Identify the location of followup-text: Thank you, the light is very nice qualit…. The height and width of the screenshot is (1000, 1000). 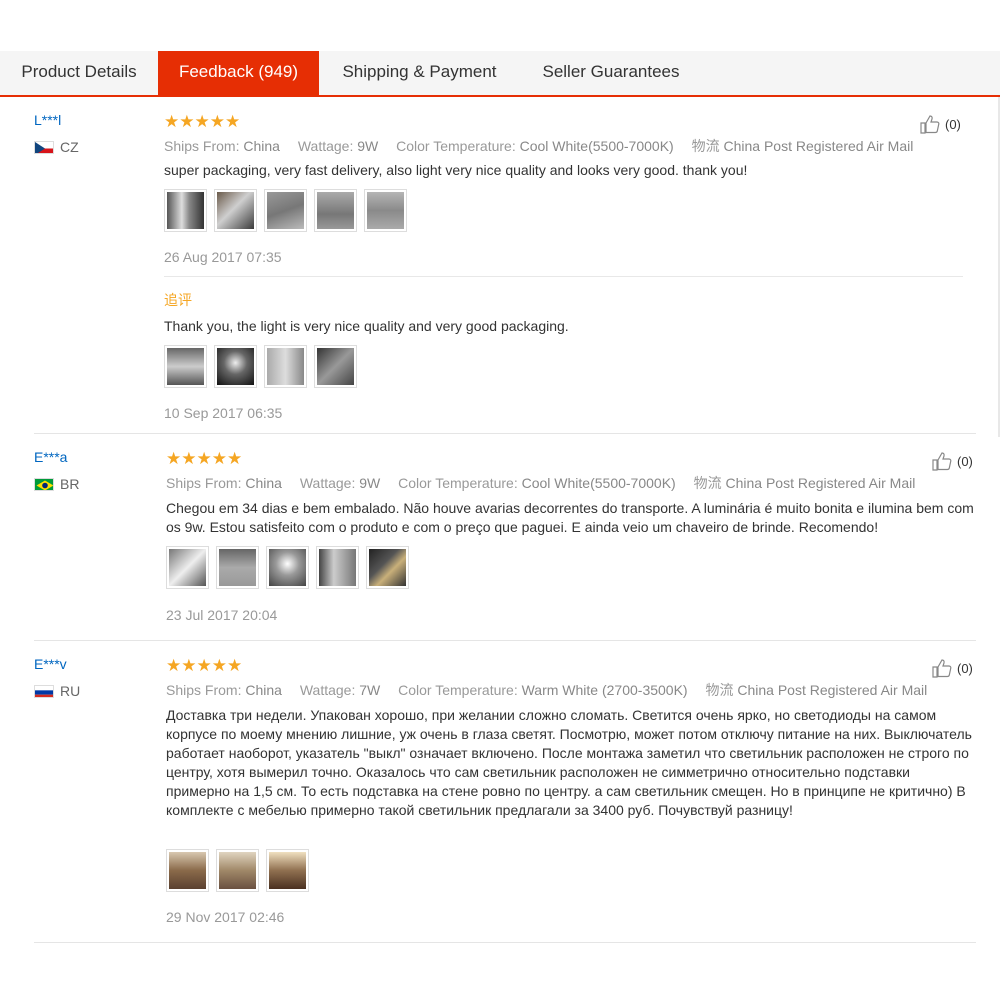
(366, 326).